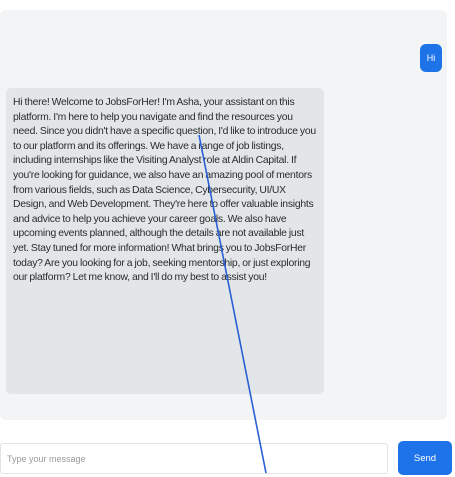 This screenshot has height=477, width=455. What do you see at coordinates (425, 458) in the screenshot?
I see `send-button: Send` at bounding box center [425, 458].